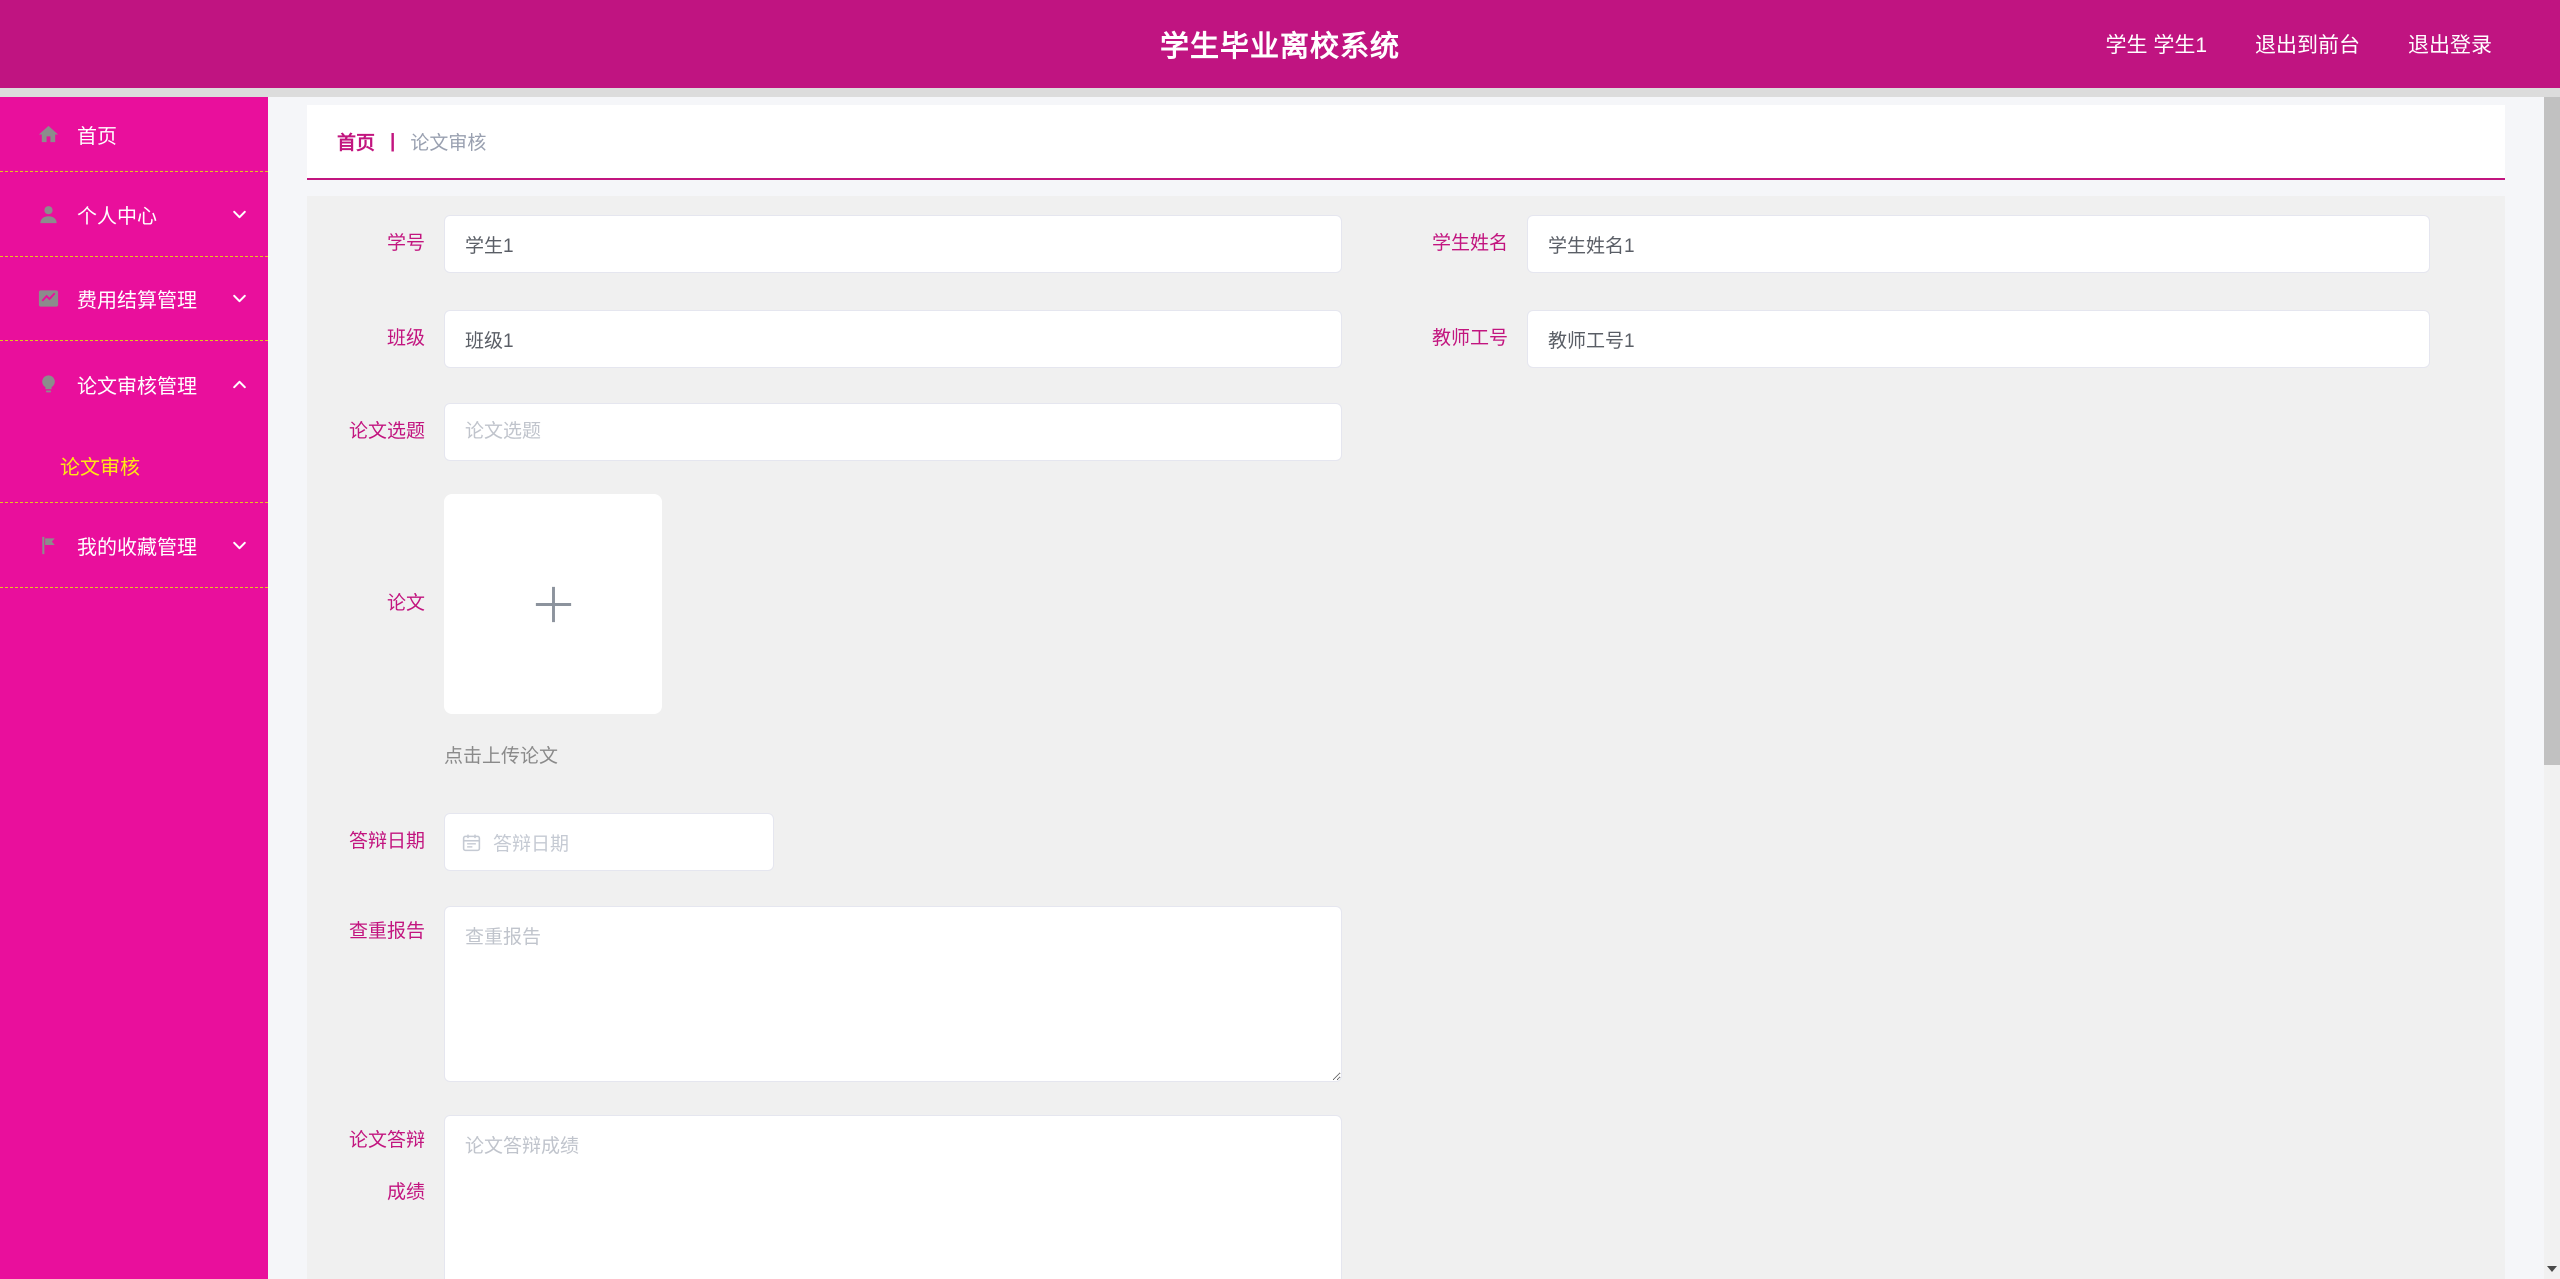  What do you see at coordinates (134, 134) in the screenshot?
I see `sidebar-item-home: 首页` at bounding box center [134, 134].